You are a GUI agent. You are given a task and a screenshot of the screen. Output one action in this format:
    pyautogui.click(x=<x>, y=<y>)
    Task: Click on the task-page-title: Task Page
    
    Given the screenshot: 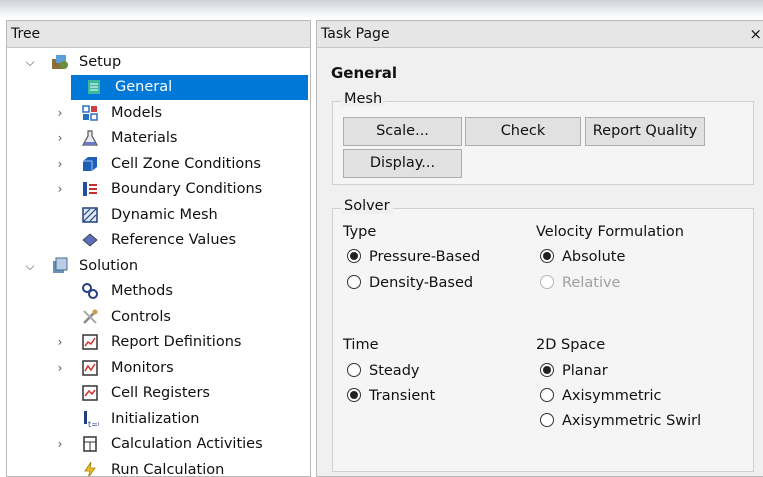 What is the action you would take?
    pyautogui.click(x=355, y=34)
    